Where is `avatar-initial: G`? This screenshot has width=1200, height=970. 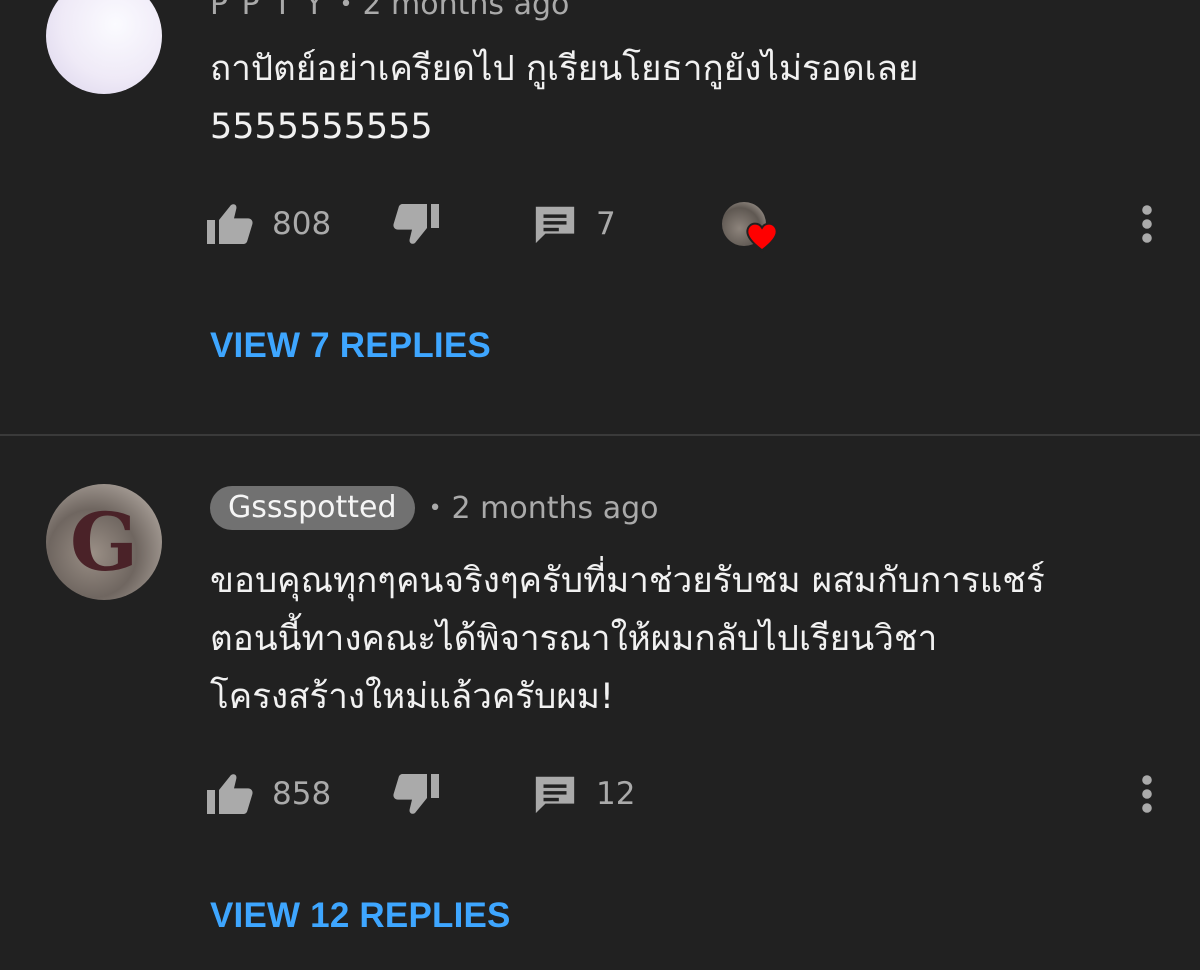
avatar-initial: G is located at coordinates (104, 542).